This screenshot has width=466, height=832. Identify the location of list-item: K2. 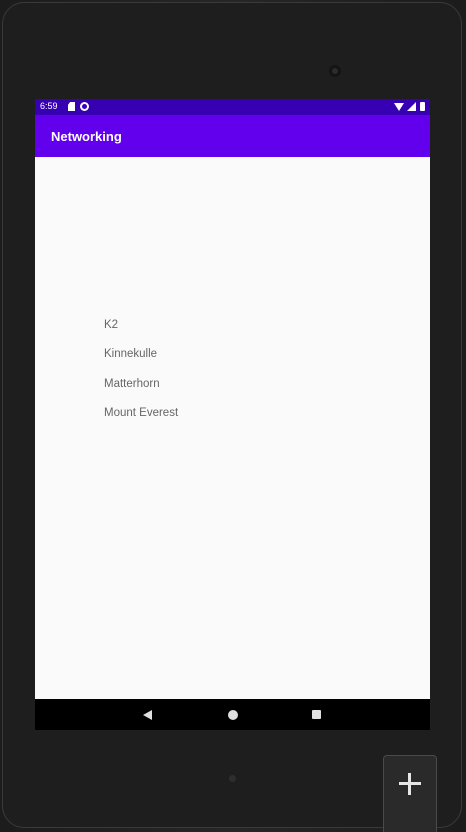
(141, 333).